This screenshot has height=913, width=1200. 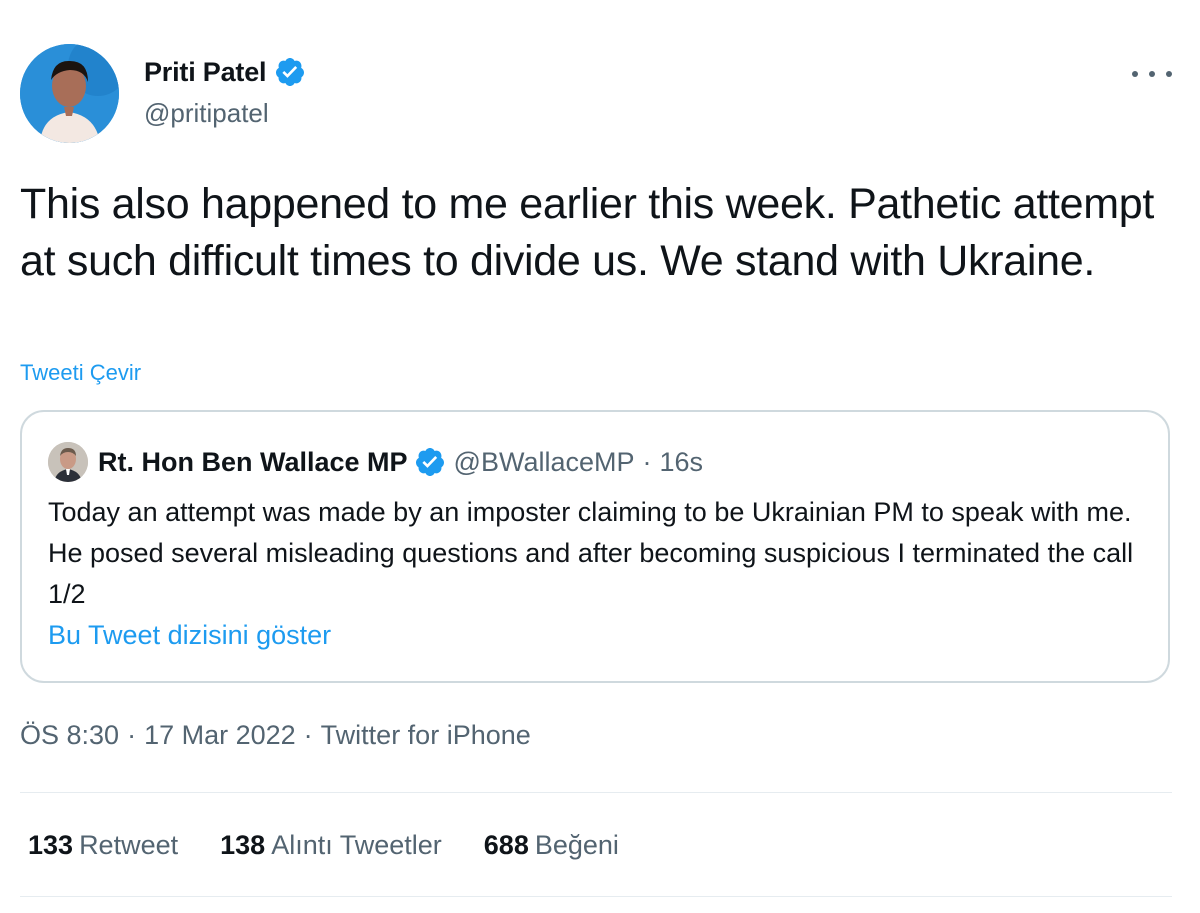 What do you see at coordinates (506, 845) in the screenshot?
I see `stat-count: 688` at bounding box center [506, 845].